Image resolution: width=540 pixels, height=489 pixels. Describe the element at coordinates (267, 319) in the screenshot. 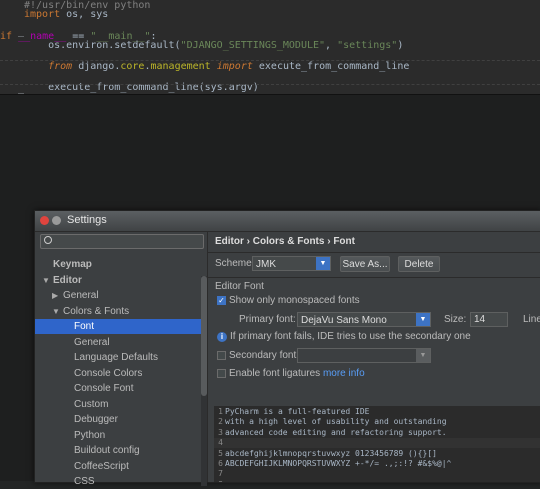

I see `primary-font-label: Primary font:` at that location.